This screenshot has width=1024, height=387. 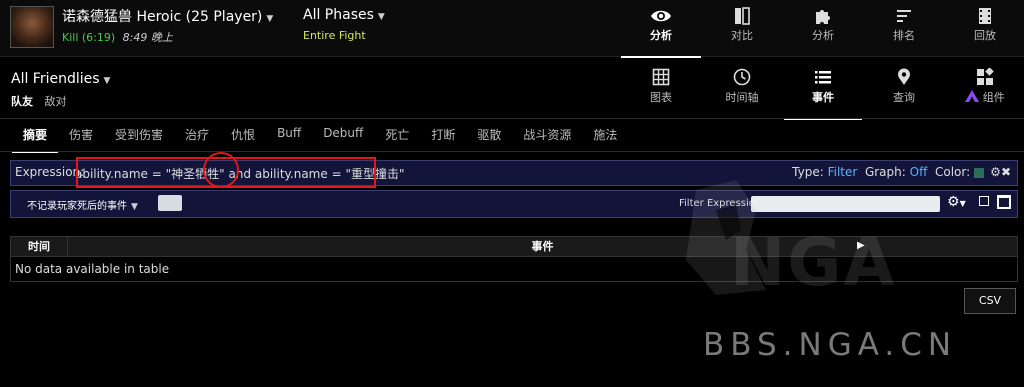 What do you see at coordinates (984, 28) in the screenshot?
I see `nav-replay: 回放` at bounding box center [984, 28].